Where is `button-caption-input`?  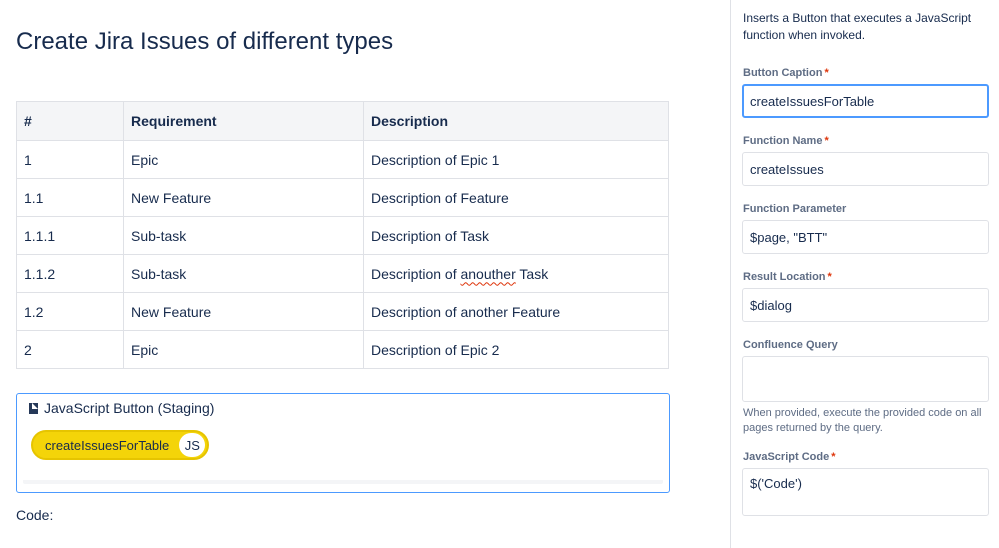 button-caption-input is located at coordinates (865, 101).